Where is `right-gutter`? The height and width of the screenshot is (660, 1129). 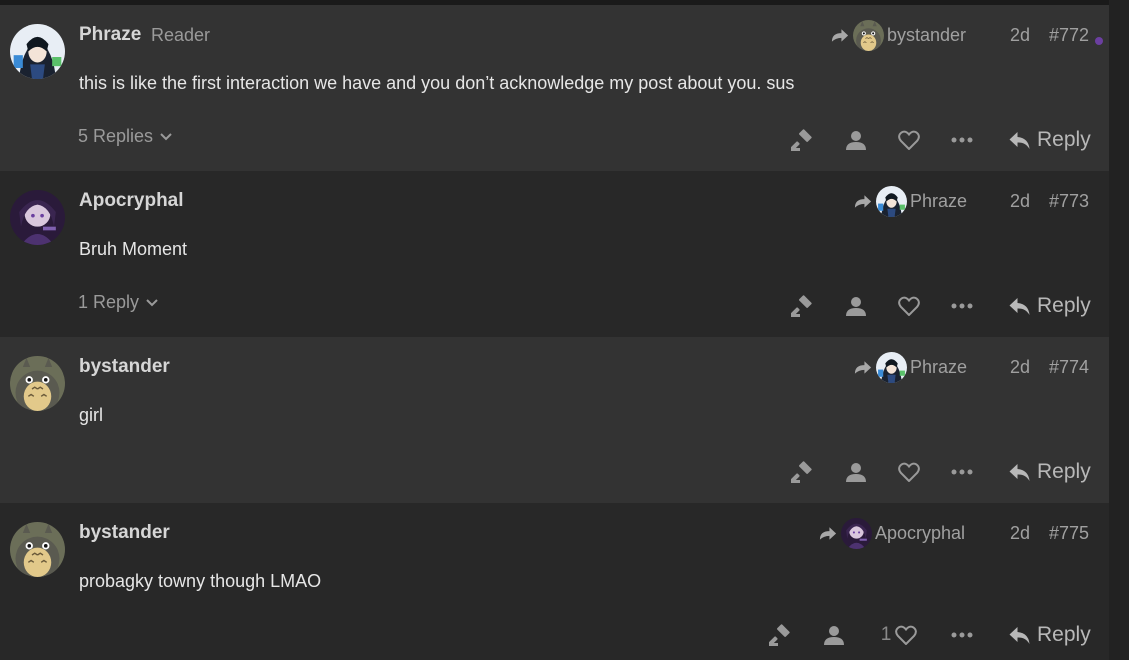 right-gutter is located at coordinates (1119, 330).